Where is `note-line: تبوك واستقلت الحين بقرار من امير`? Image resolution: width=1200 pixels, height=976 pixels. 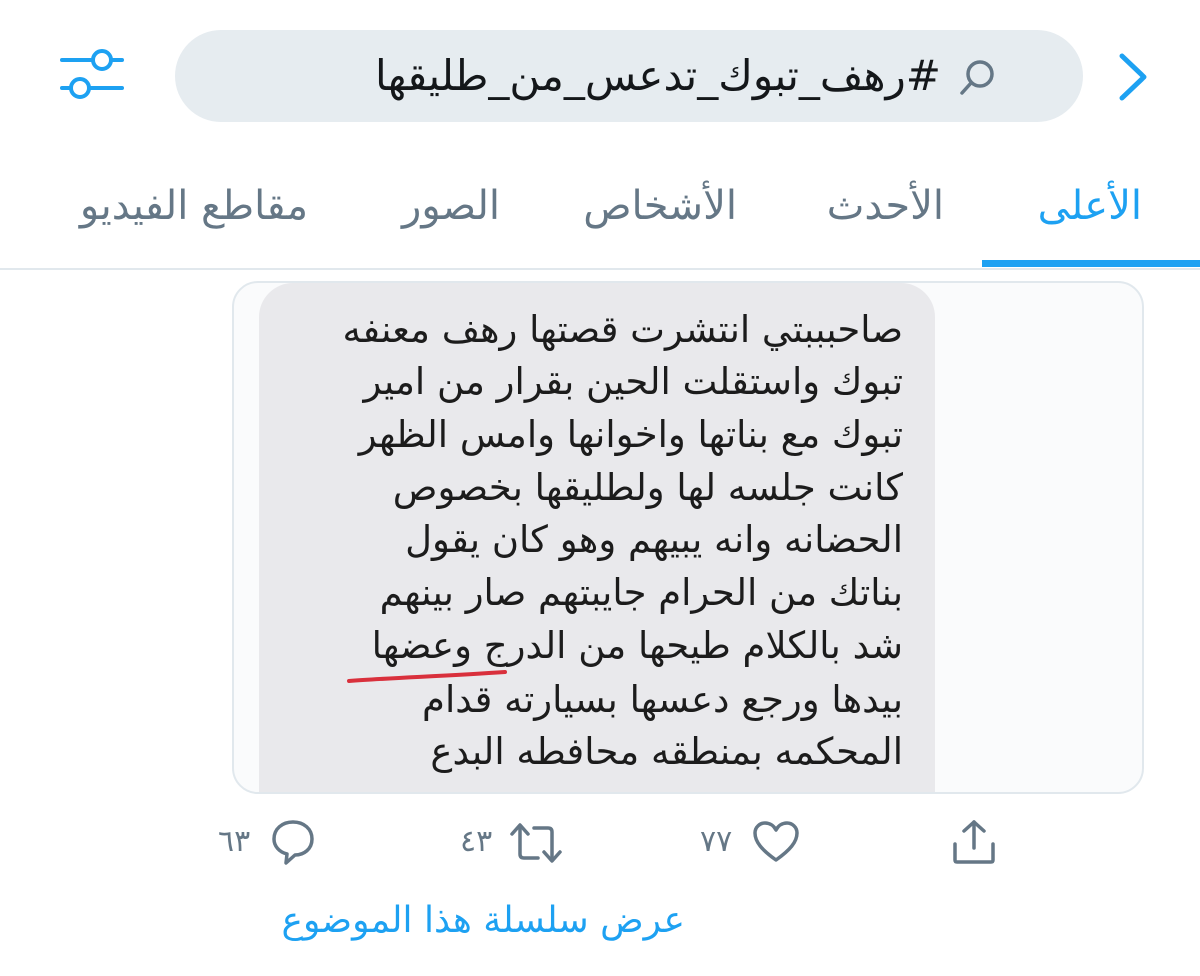 note-line: تبوك واستقلت الحين بقرار من امير is located at coordinates (633, 381).